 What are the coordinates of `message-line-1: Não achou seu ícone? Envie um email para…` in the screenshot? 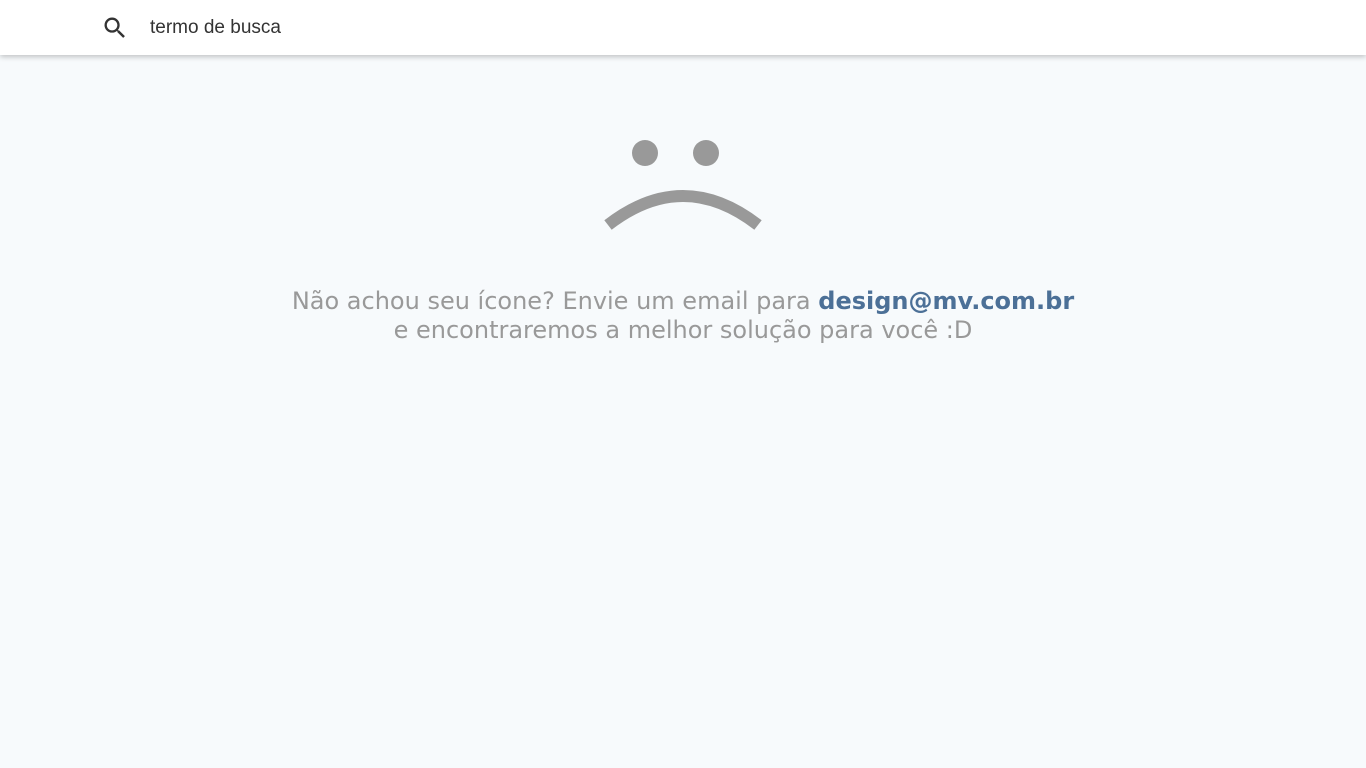 It's located at (683, 301).